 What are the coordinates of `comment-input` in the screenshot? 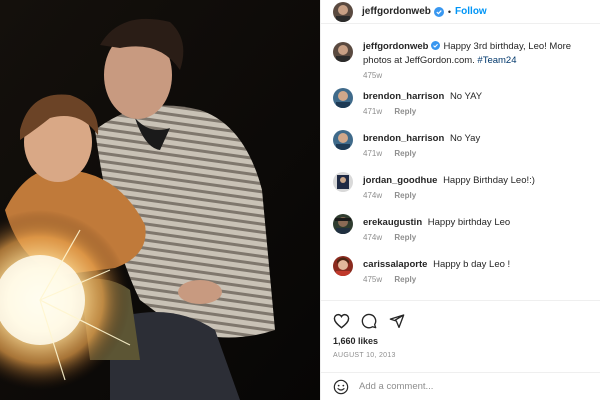 It's located at (469, 386).